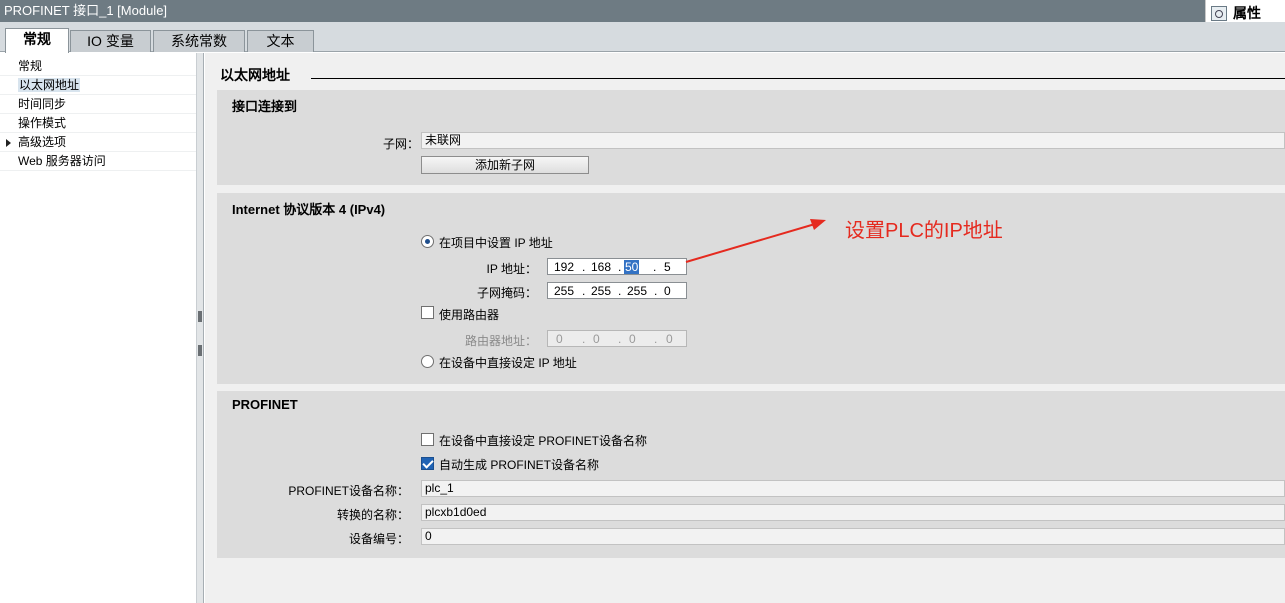  I want to click on annotation-text: 设置PLC的IP地址, so click(924, 231).